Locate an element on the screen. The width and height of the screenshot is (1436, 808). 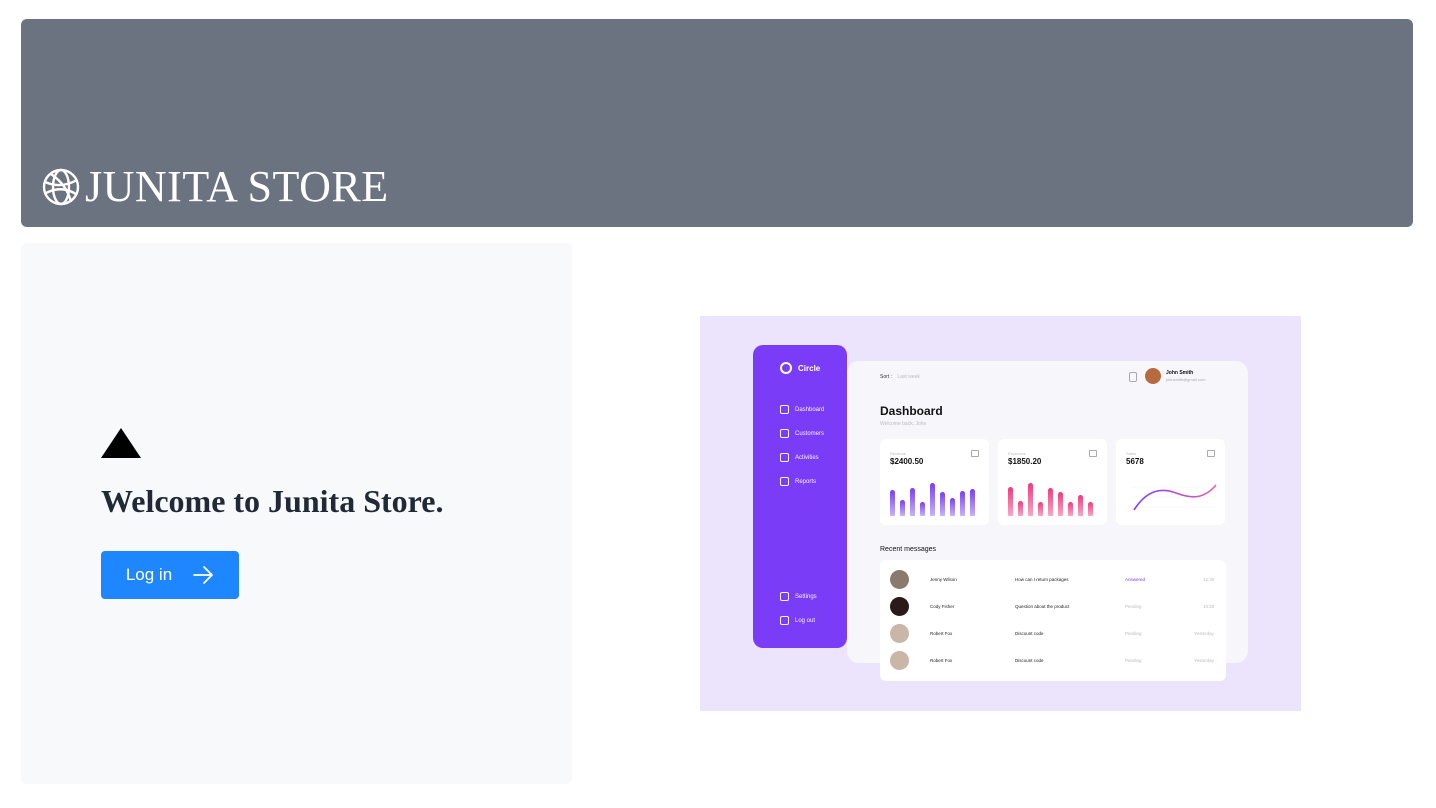
login-label: Log in is located at coordinates (149, 574).